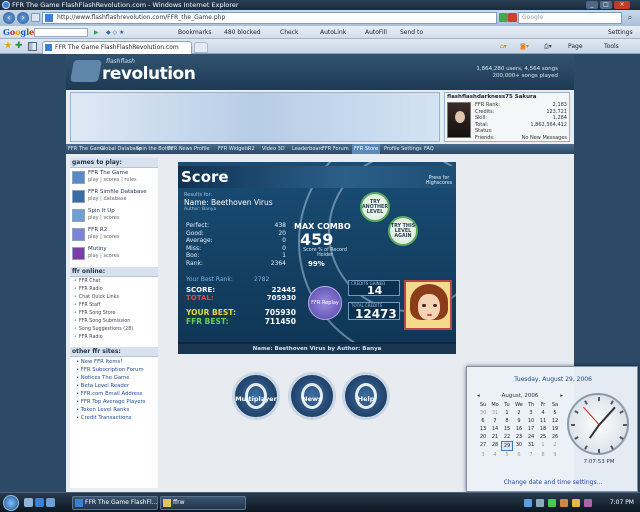  I want to click on calendar-day: 4, so click(543, 413).